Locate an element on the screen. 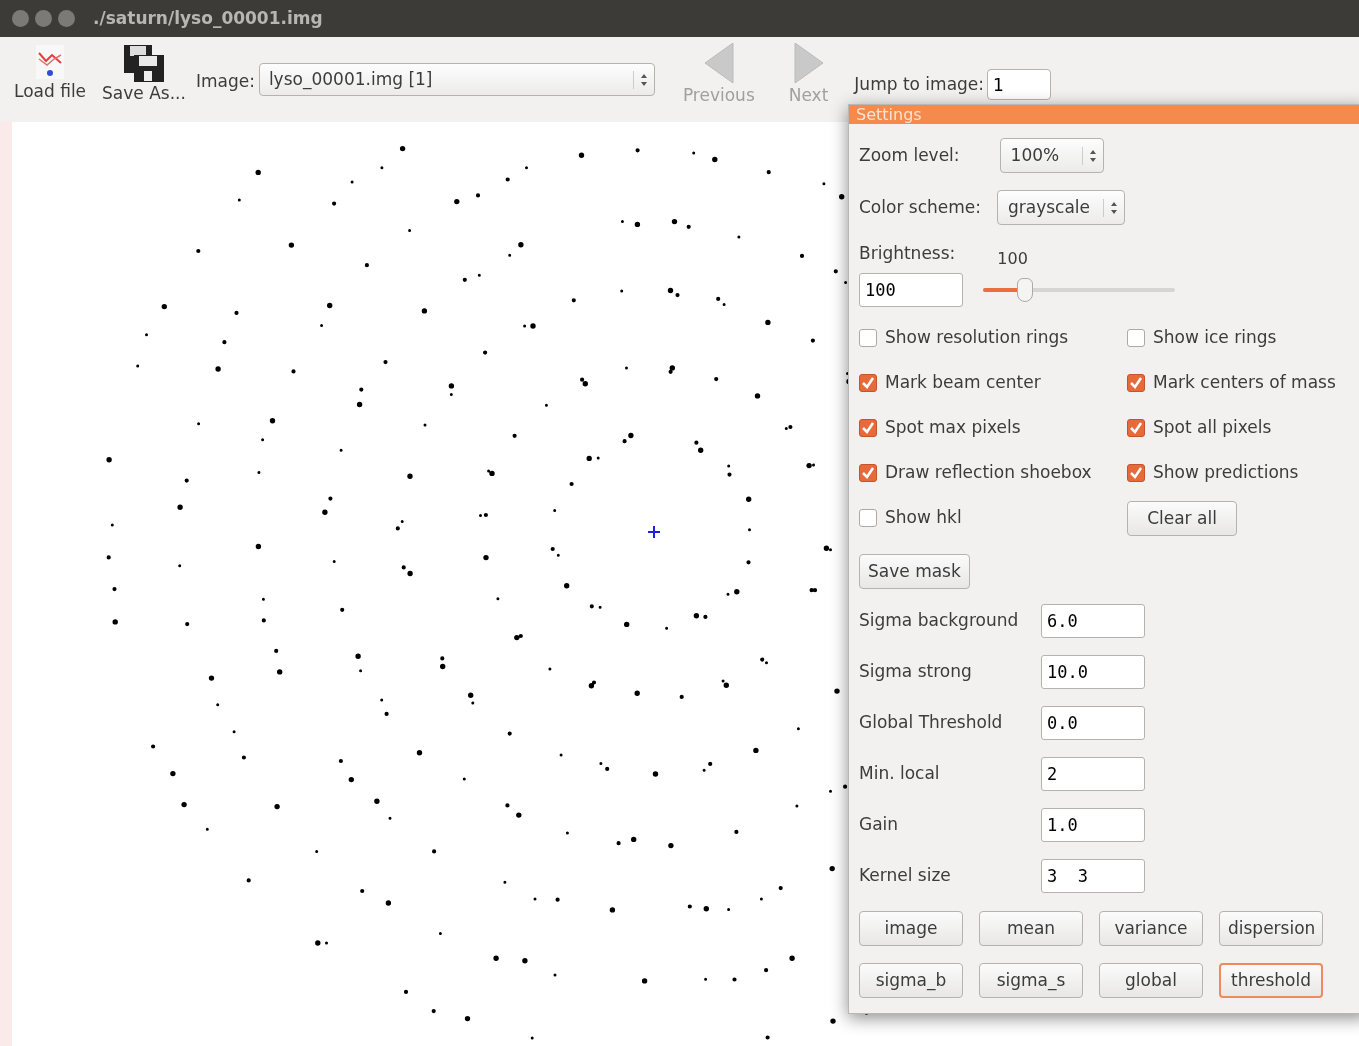 This screenshot has width=1359, height=1046. checkbox-label: Spot all pixels is located at coordinates (1212, 428).